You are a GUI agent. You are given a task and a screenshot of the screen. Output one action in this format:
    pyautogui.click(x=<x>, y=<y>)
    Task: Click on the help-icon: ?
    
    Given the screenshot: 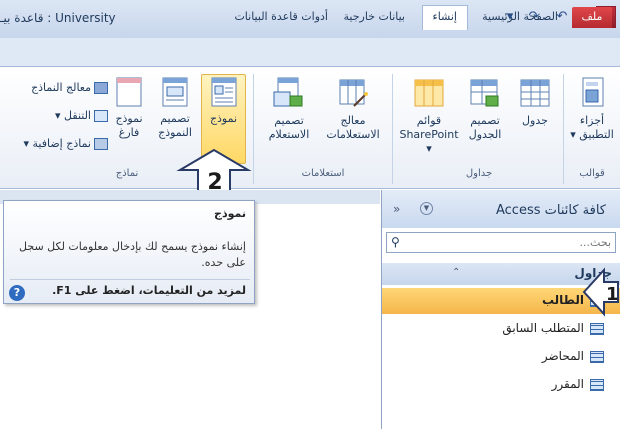 What is the action you would take?
    pyautogui.click(x=17, y=293)
    